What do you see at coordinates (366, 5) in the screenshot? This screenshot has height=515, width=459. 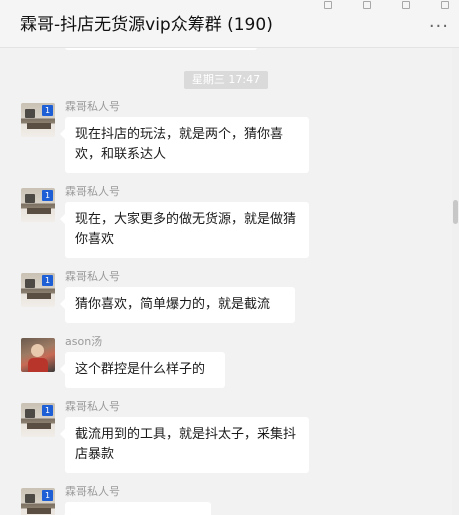 I see `minimize-icon` at bounding box center [366, 5].